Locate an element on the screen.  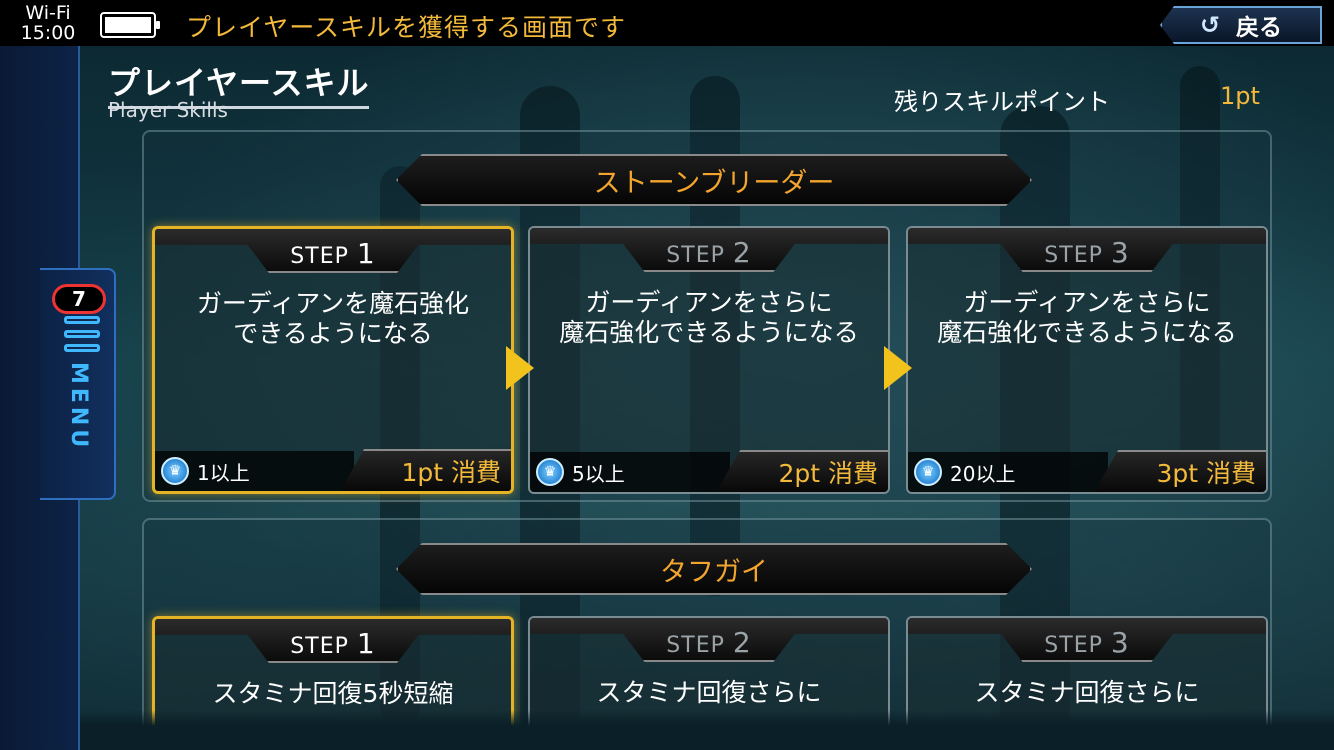
return-arrow-icon: ↺ is located at coordinates (1210, 25).